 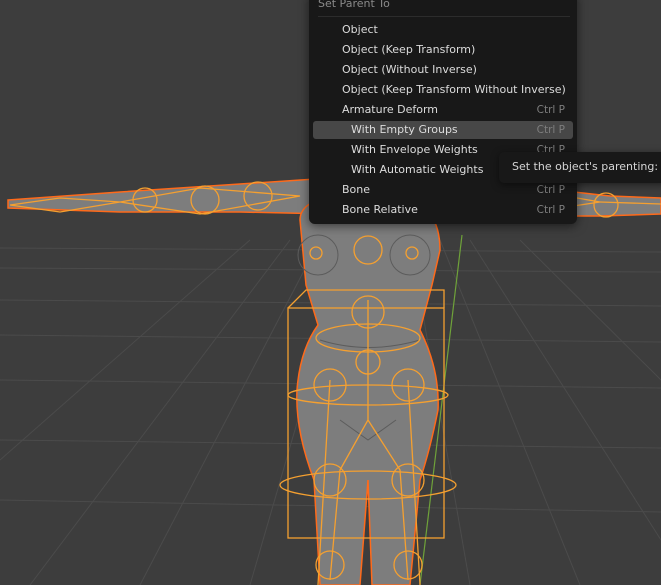 What do you see at coordinates (417, 169) in the screenshot?
I see `menu-item-label: With Automatic Weights` at bounding box center [417, 169].